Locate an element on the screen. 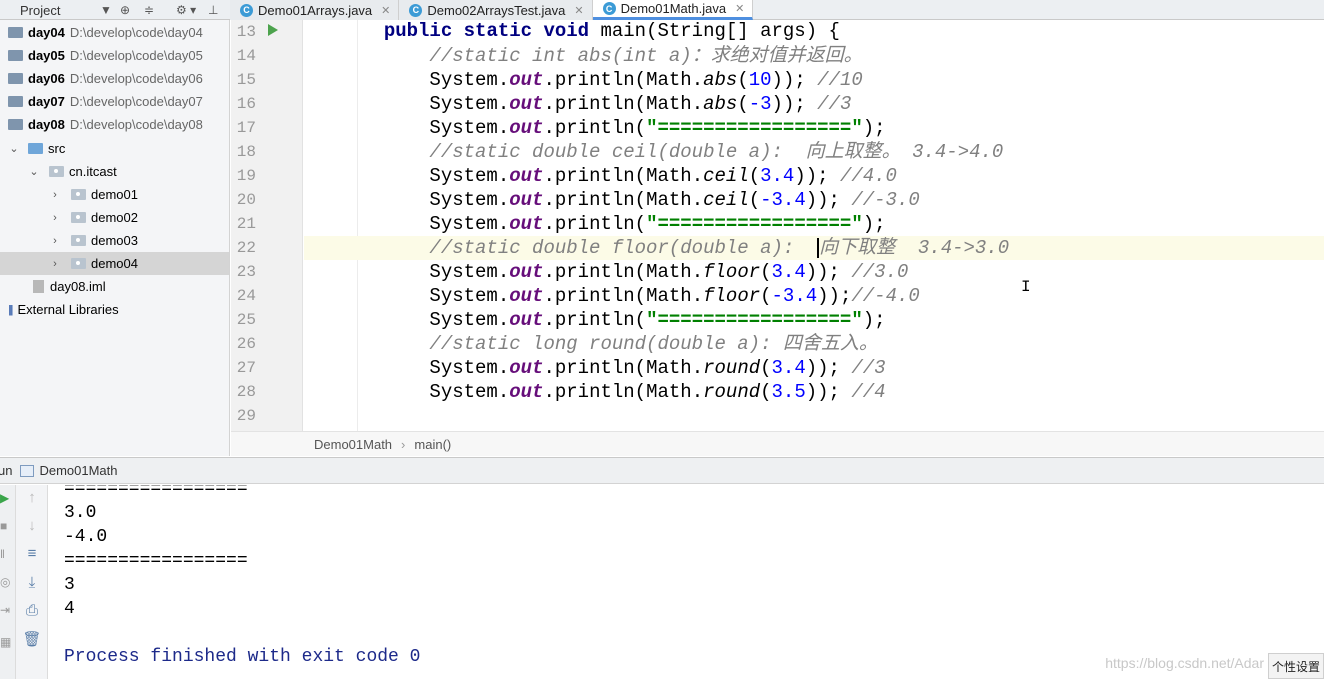 This screenshot has height=679, width=1324. print-icon: ⎙ is located at coordinates (32, 610).